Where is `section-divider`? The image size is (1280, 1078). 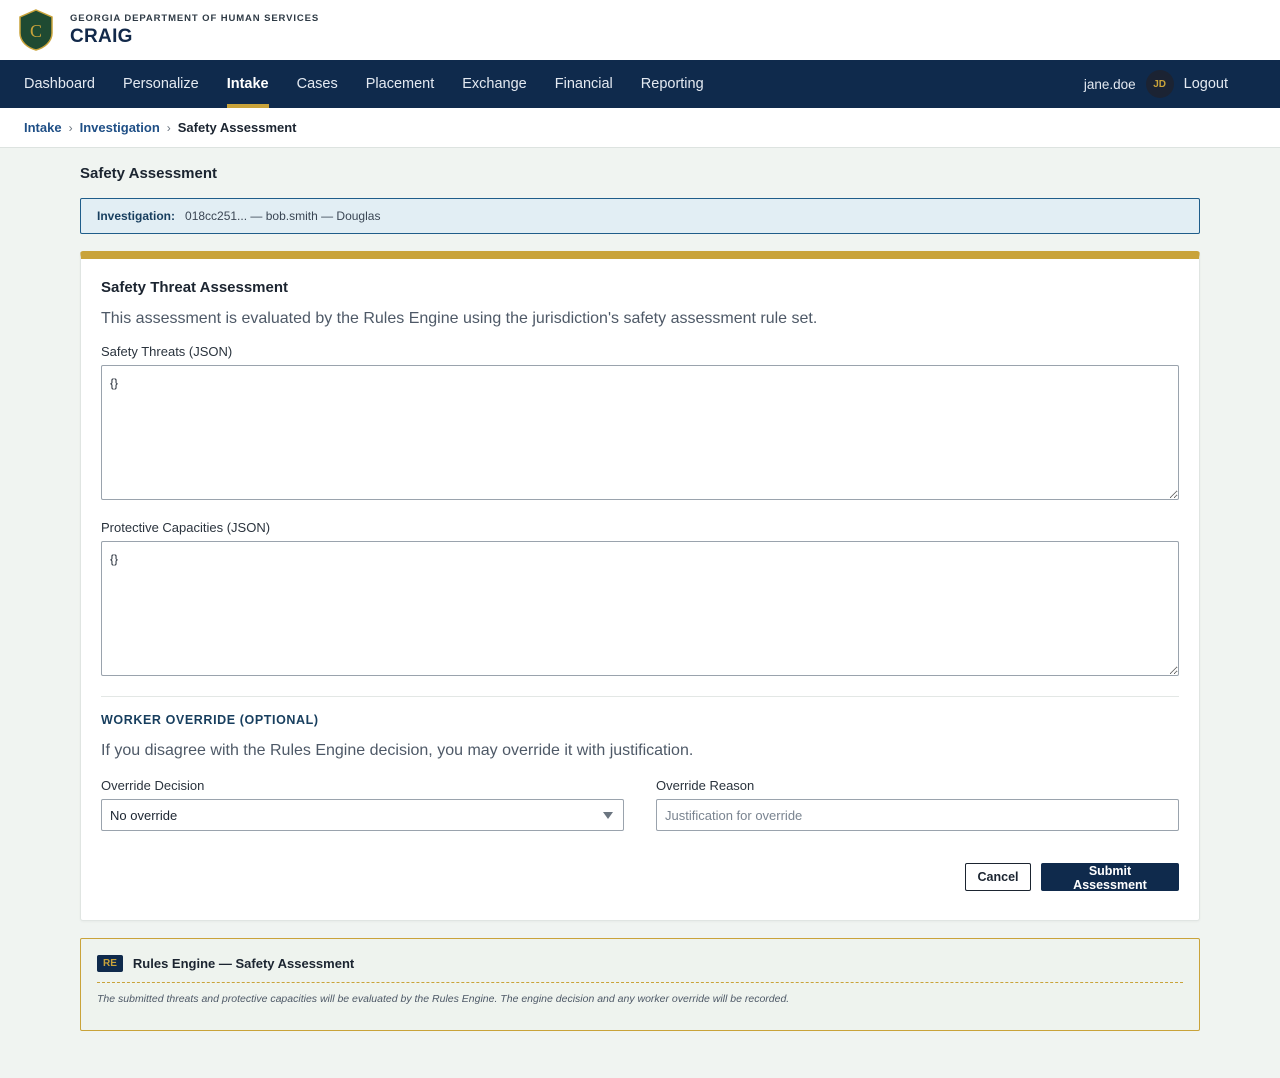 section-divider is located at coordinates (640, 696).